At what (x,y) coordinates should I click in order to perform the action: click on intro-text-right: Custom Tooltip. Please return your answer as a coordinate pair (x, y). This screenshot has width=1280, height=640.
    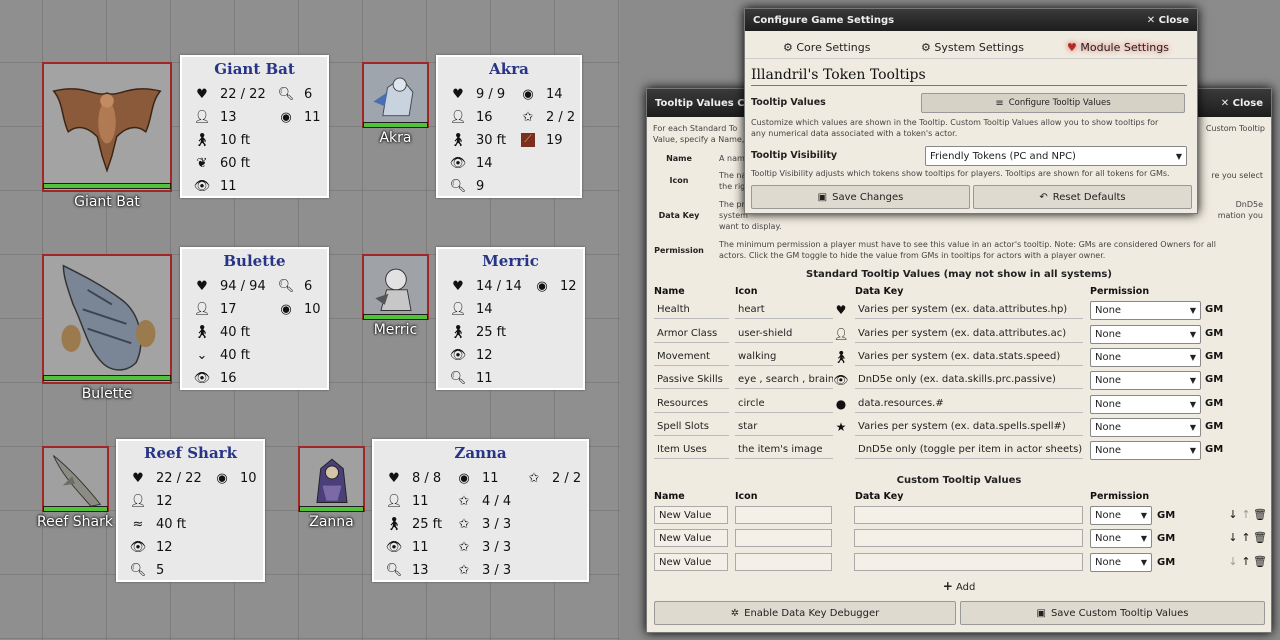
    Looking at the image, I should click on (1235, 128).